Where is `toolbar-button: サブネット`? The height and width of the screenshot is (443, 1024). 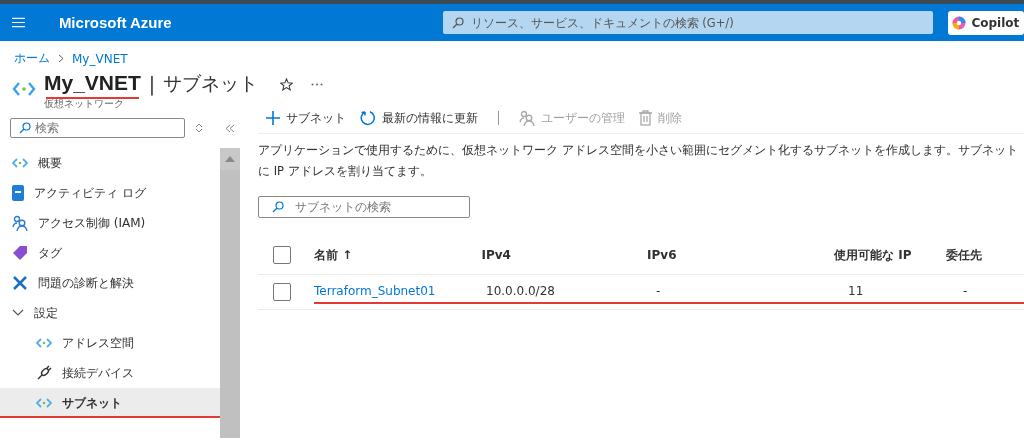 toolbar-button: サブネット is located at coordinates (306, 118).